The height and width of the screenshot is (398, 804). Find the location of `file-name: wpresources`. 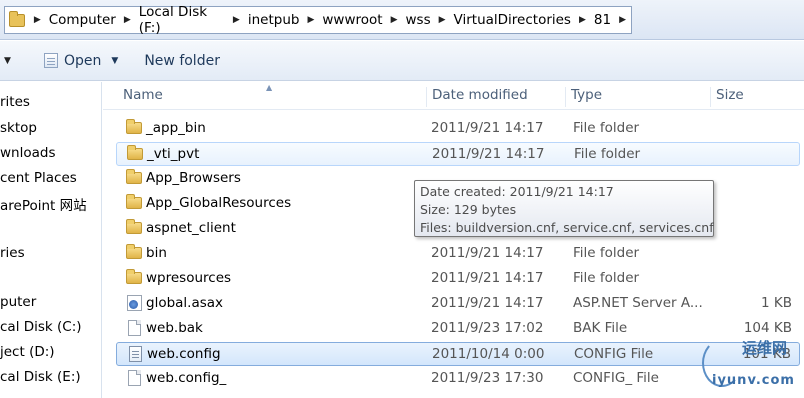

file-name: wpresources is located at coordinates (189, 278).